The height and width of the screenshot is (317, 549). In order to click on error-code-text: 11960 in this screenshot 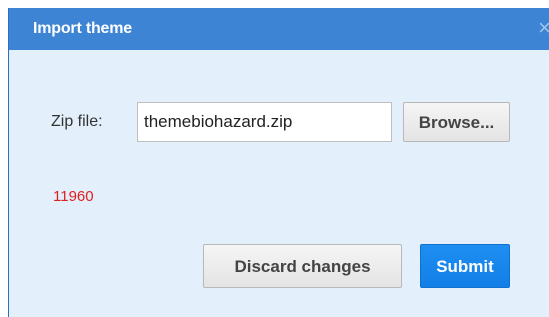, I will do `click(73, 196)`.